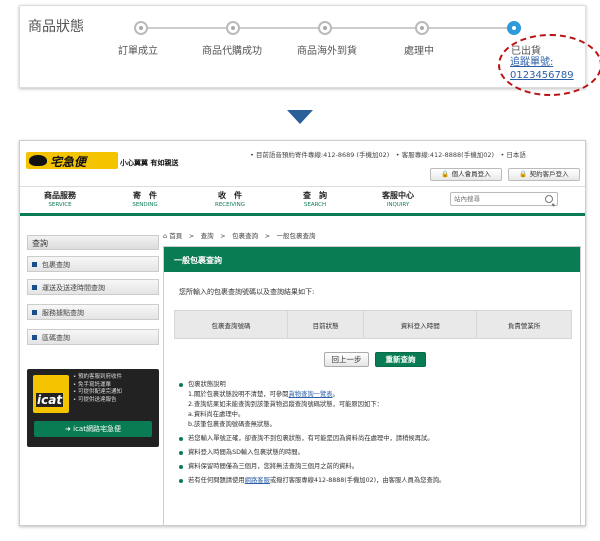 Image resolution: width=600 pixels, height=541 pixels. Describe the element at coordinates (471, 174) in the screenshot. I see `member-login-label: 個人會員登入` at that location.